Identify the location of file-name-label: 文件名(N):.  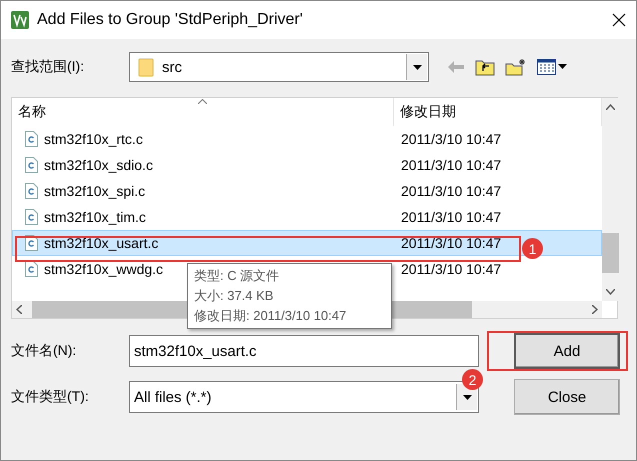
(44, 351).